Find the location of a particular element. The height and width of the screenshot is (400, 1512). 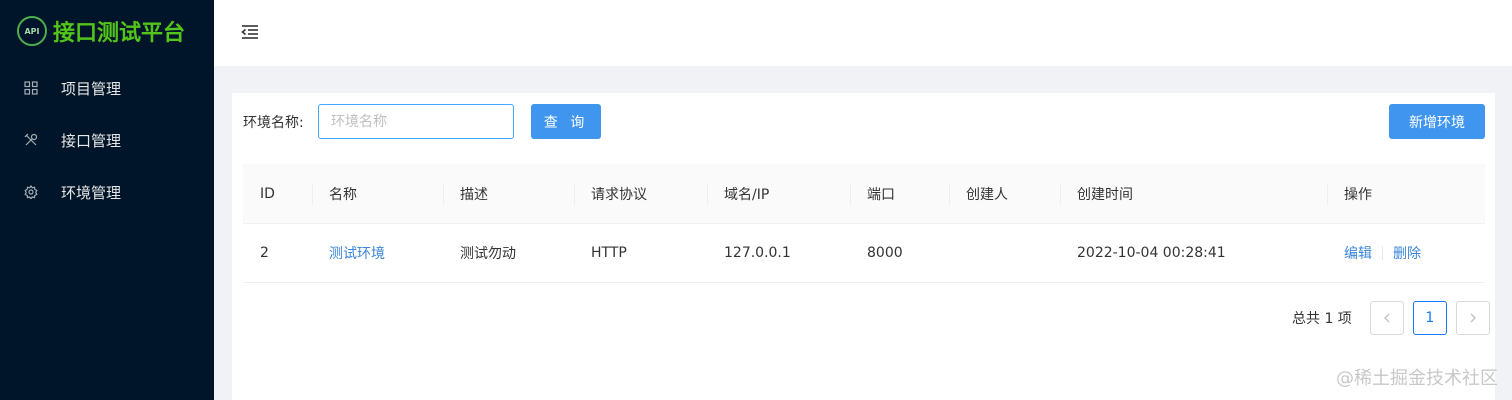

chevron-left-icon is located at coordinates (1386, 318).